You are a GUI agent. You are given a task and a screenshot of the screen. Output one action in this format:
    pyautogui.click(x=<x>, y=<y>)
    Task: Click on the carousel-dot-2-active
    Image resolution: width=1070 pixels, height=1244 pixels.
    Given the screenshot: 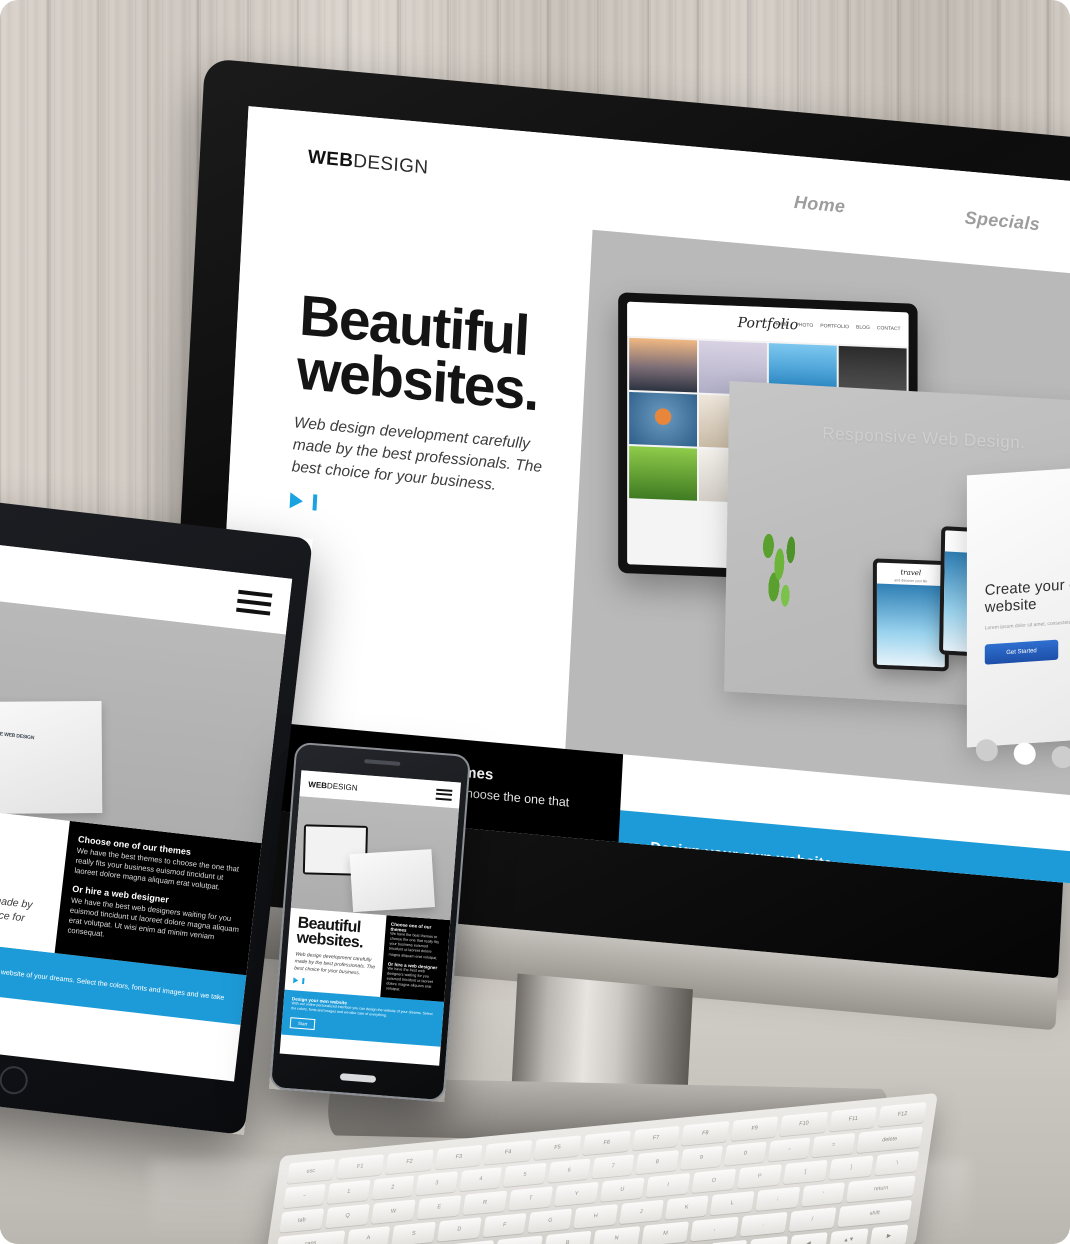 What is the action you would take?
    pyautogui.click(x=1025, y=753)
    